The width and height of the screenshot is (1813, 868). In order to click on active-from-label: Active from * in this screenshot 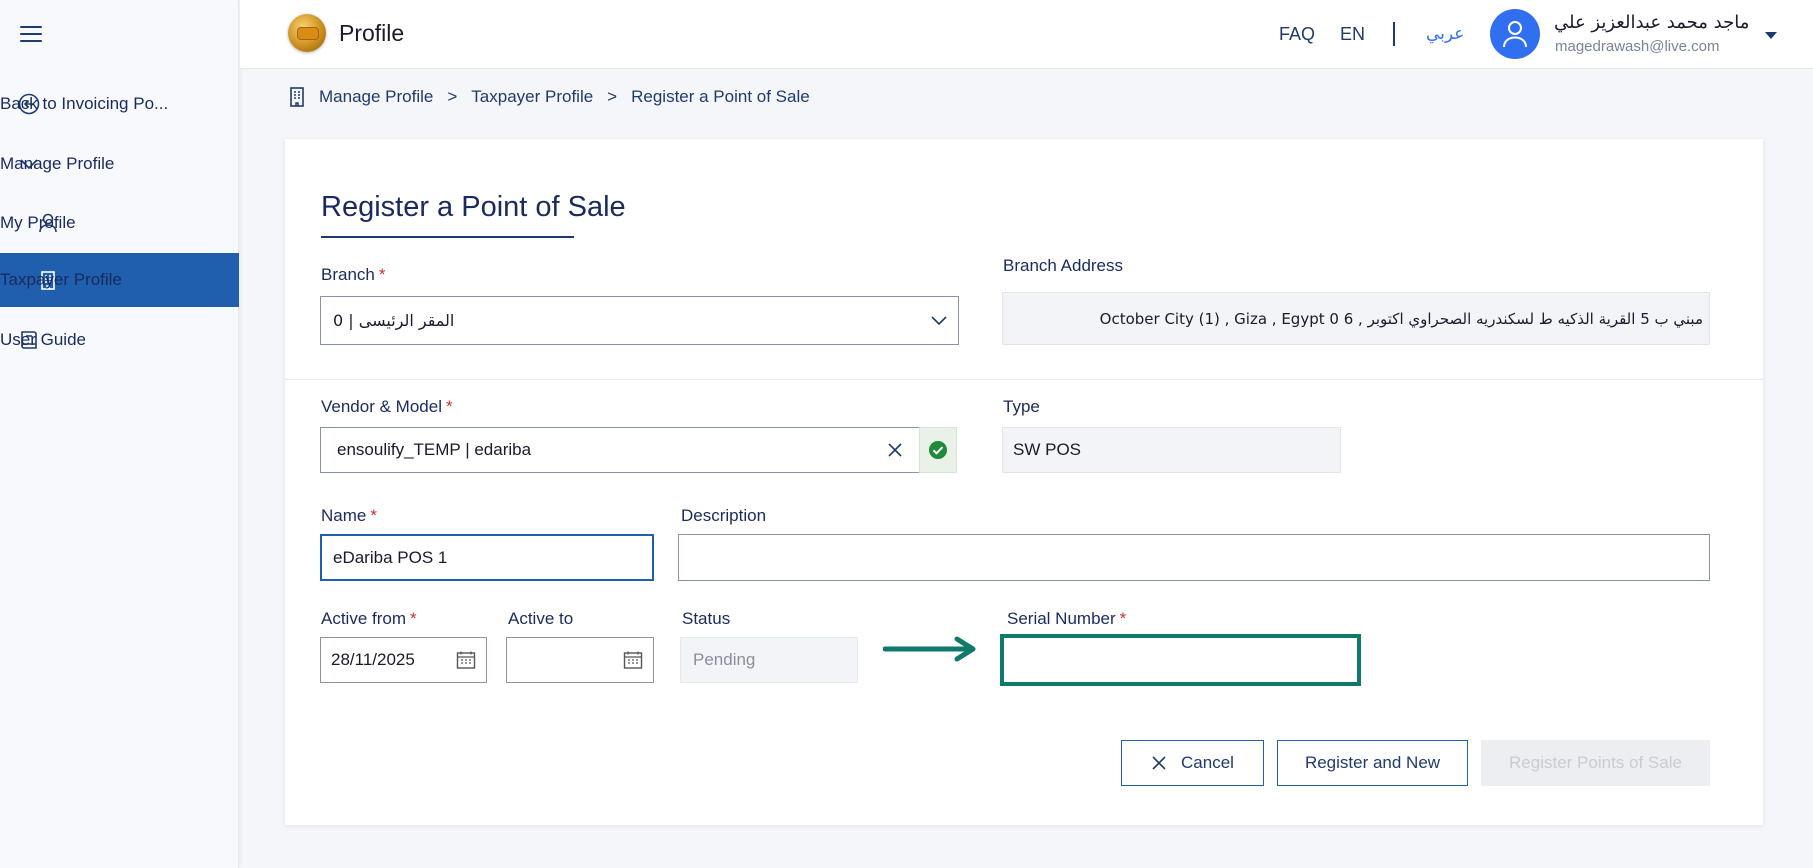, I will do `click(369, 619)`.